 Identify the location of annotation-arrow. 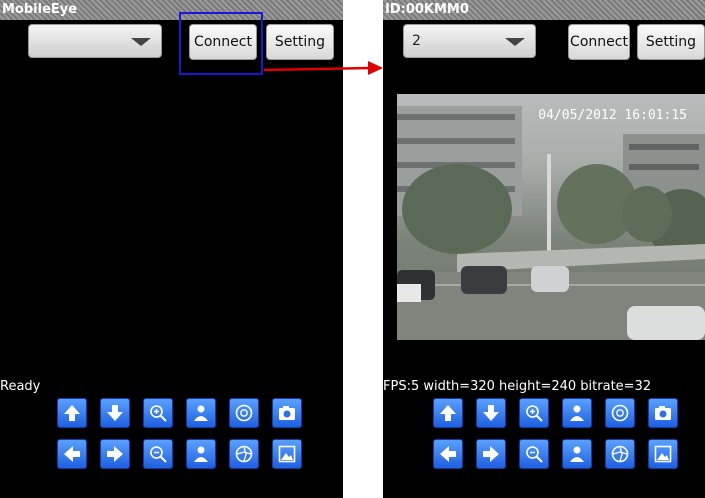
(323, 68).